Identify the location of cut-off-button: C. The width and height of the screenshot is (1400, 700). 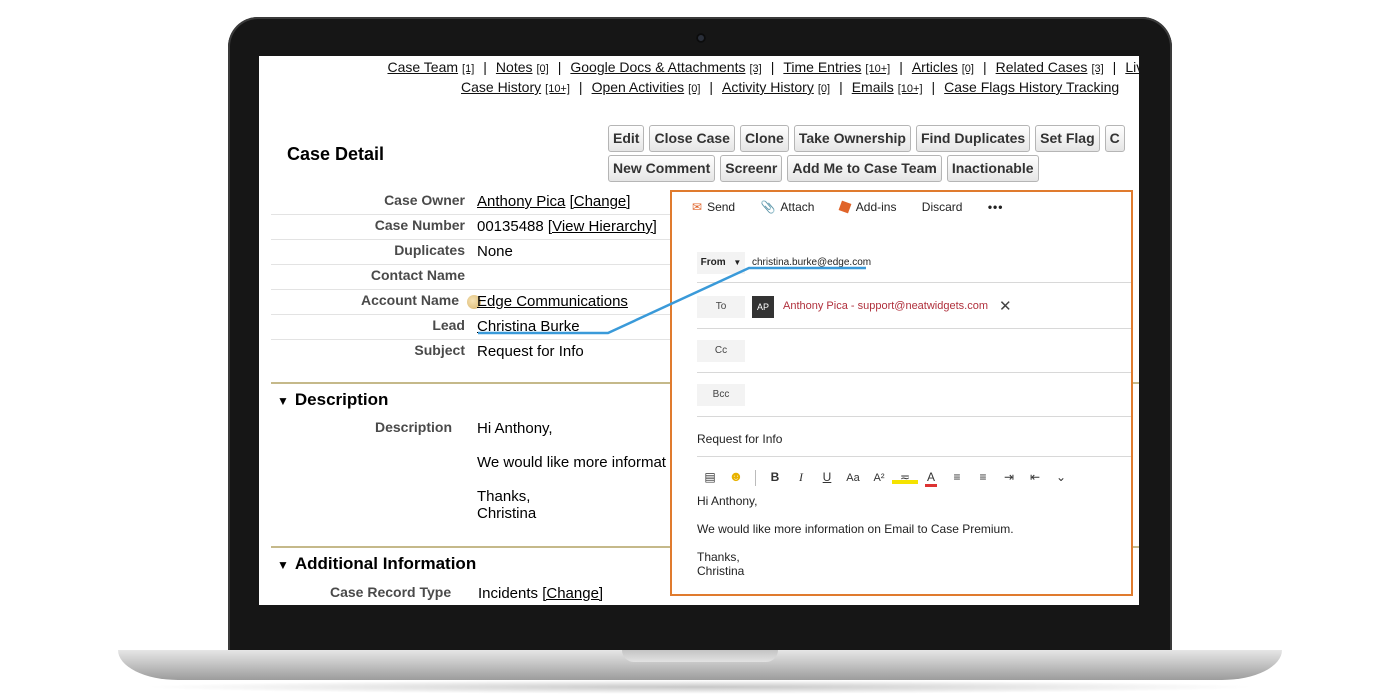
(1114, 138).